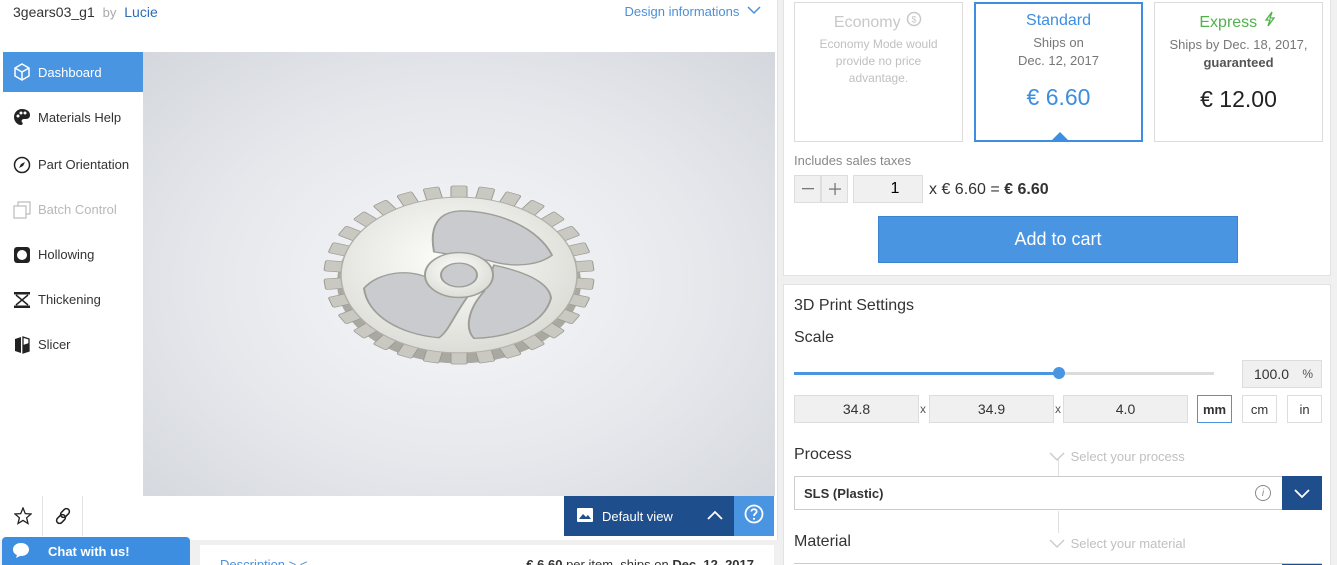  I want to click on standard-price: € 6.60, so click(1058, 97).